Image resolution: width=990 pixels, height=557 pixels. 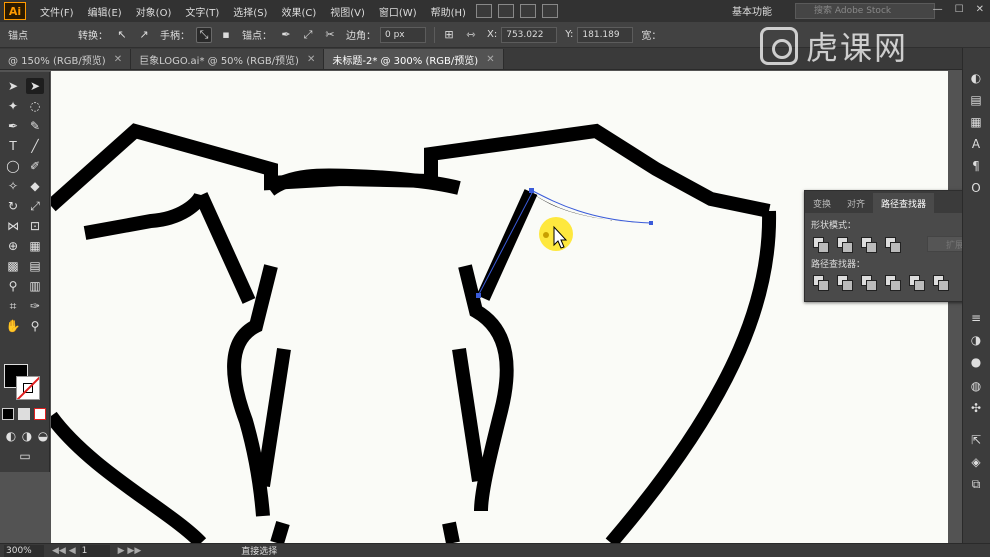 What do you see at coordinates (527, 11) in the screenshot?
I see `arrange-documents-icon` at bounding box center [527, 11].